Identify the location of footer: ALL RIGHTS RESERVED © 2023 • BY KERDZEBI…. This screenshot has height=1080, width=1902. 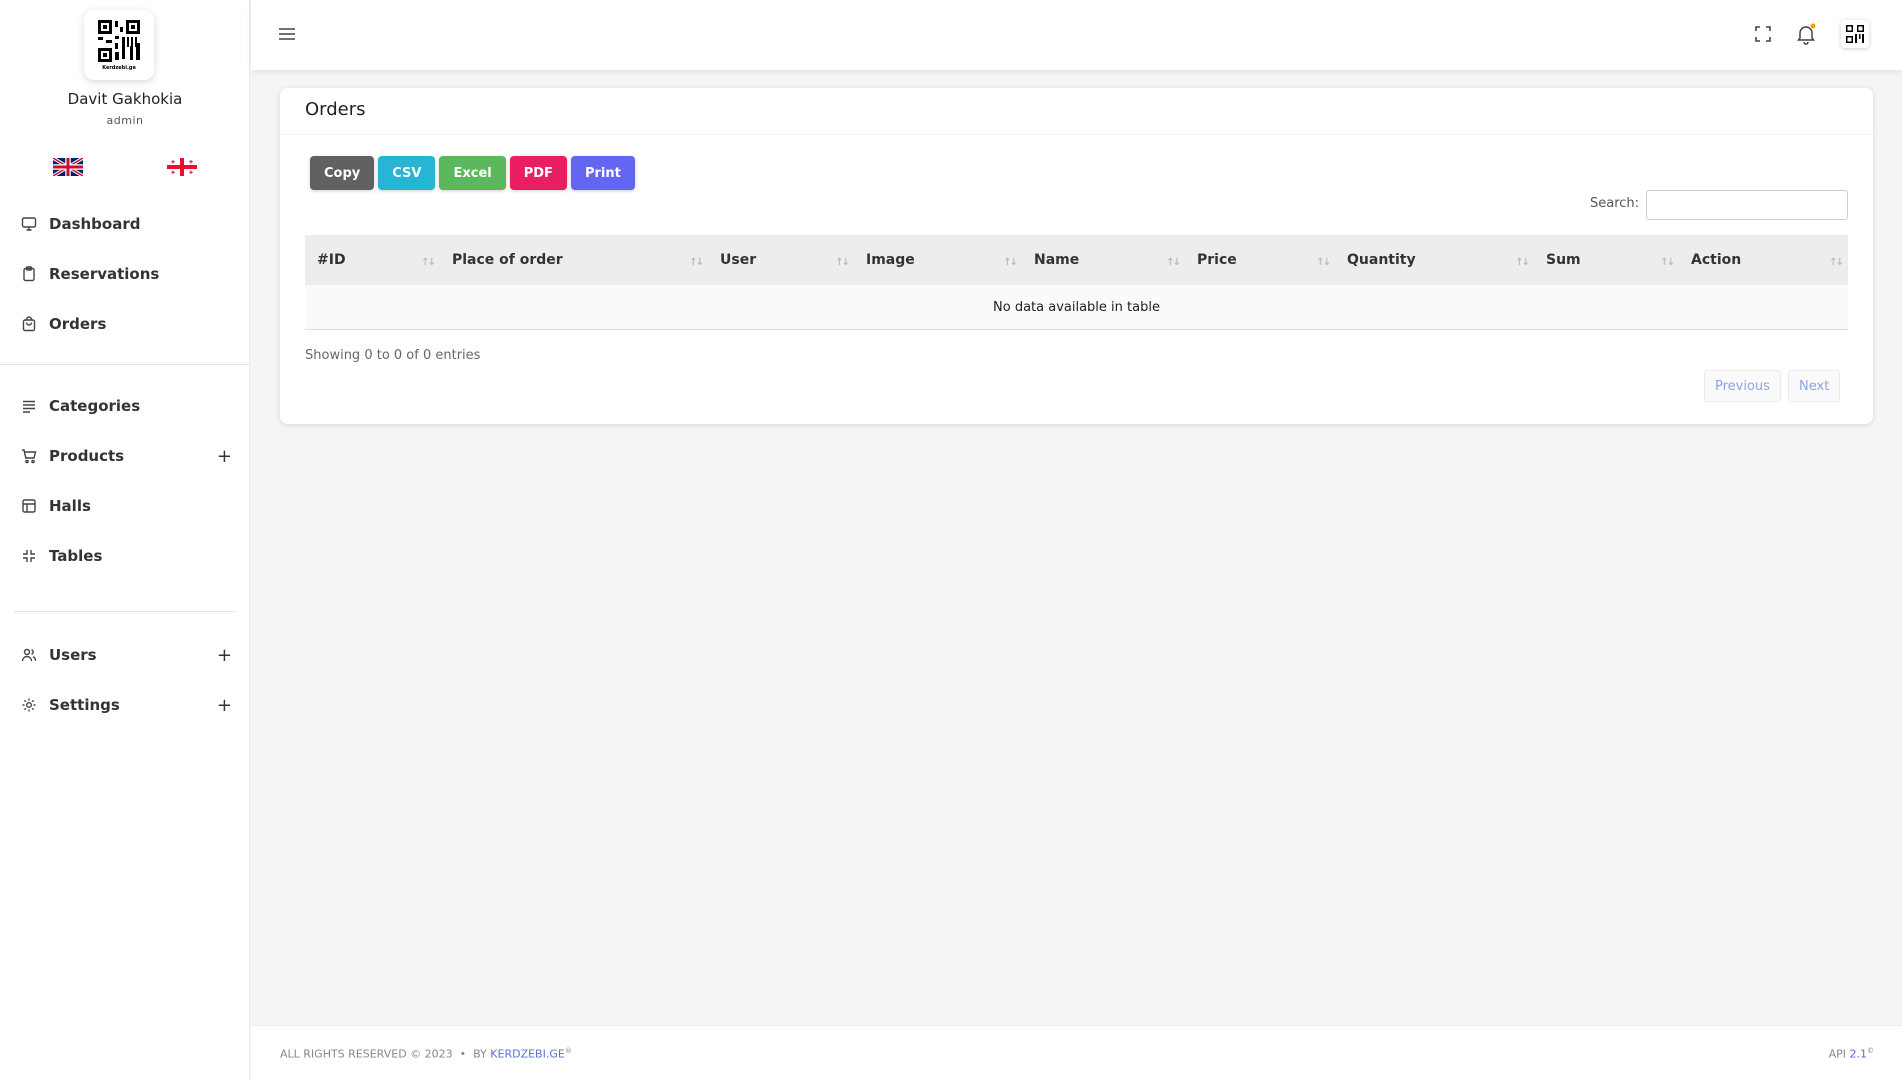
(1076, 1052).